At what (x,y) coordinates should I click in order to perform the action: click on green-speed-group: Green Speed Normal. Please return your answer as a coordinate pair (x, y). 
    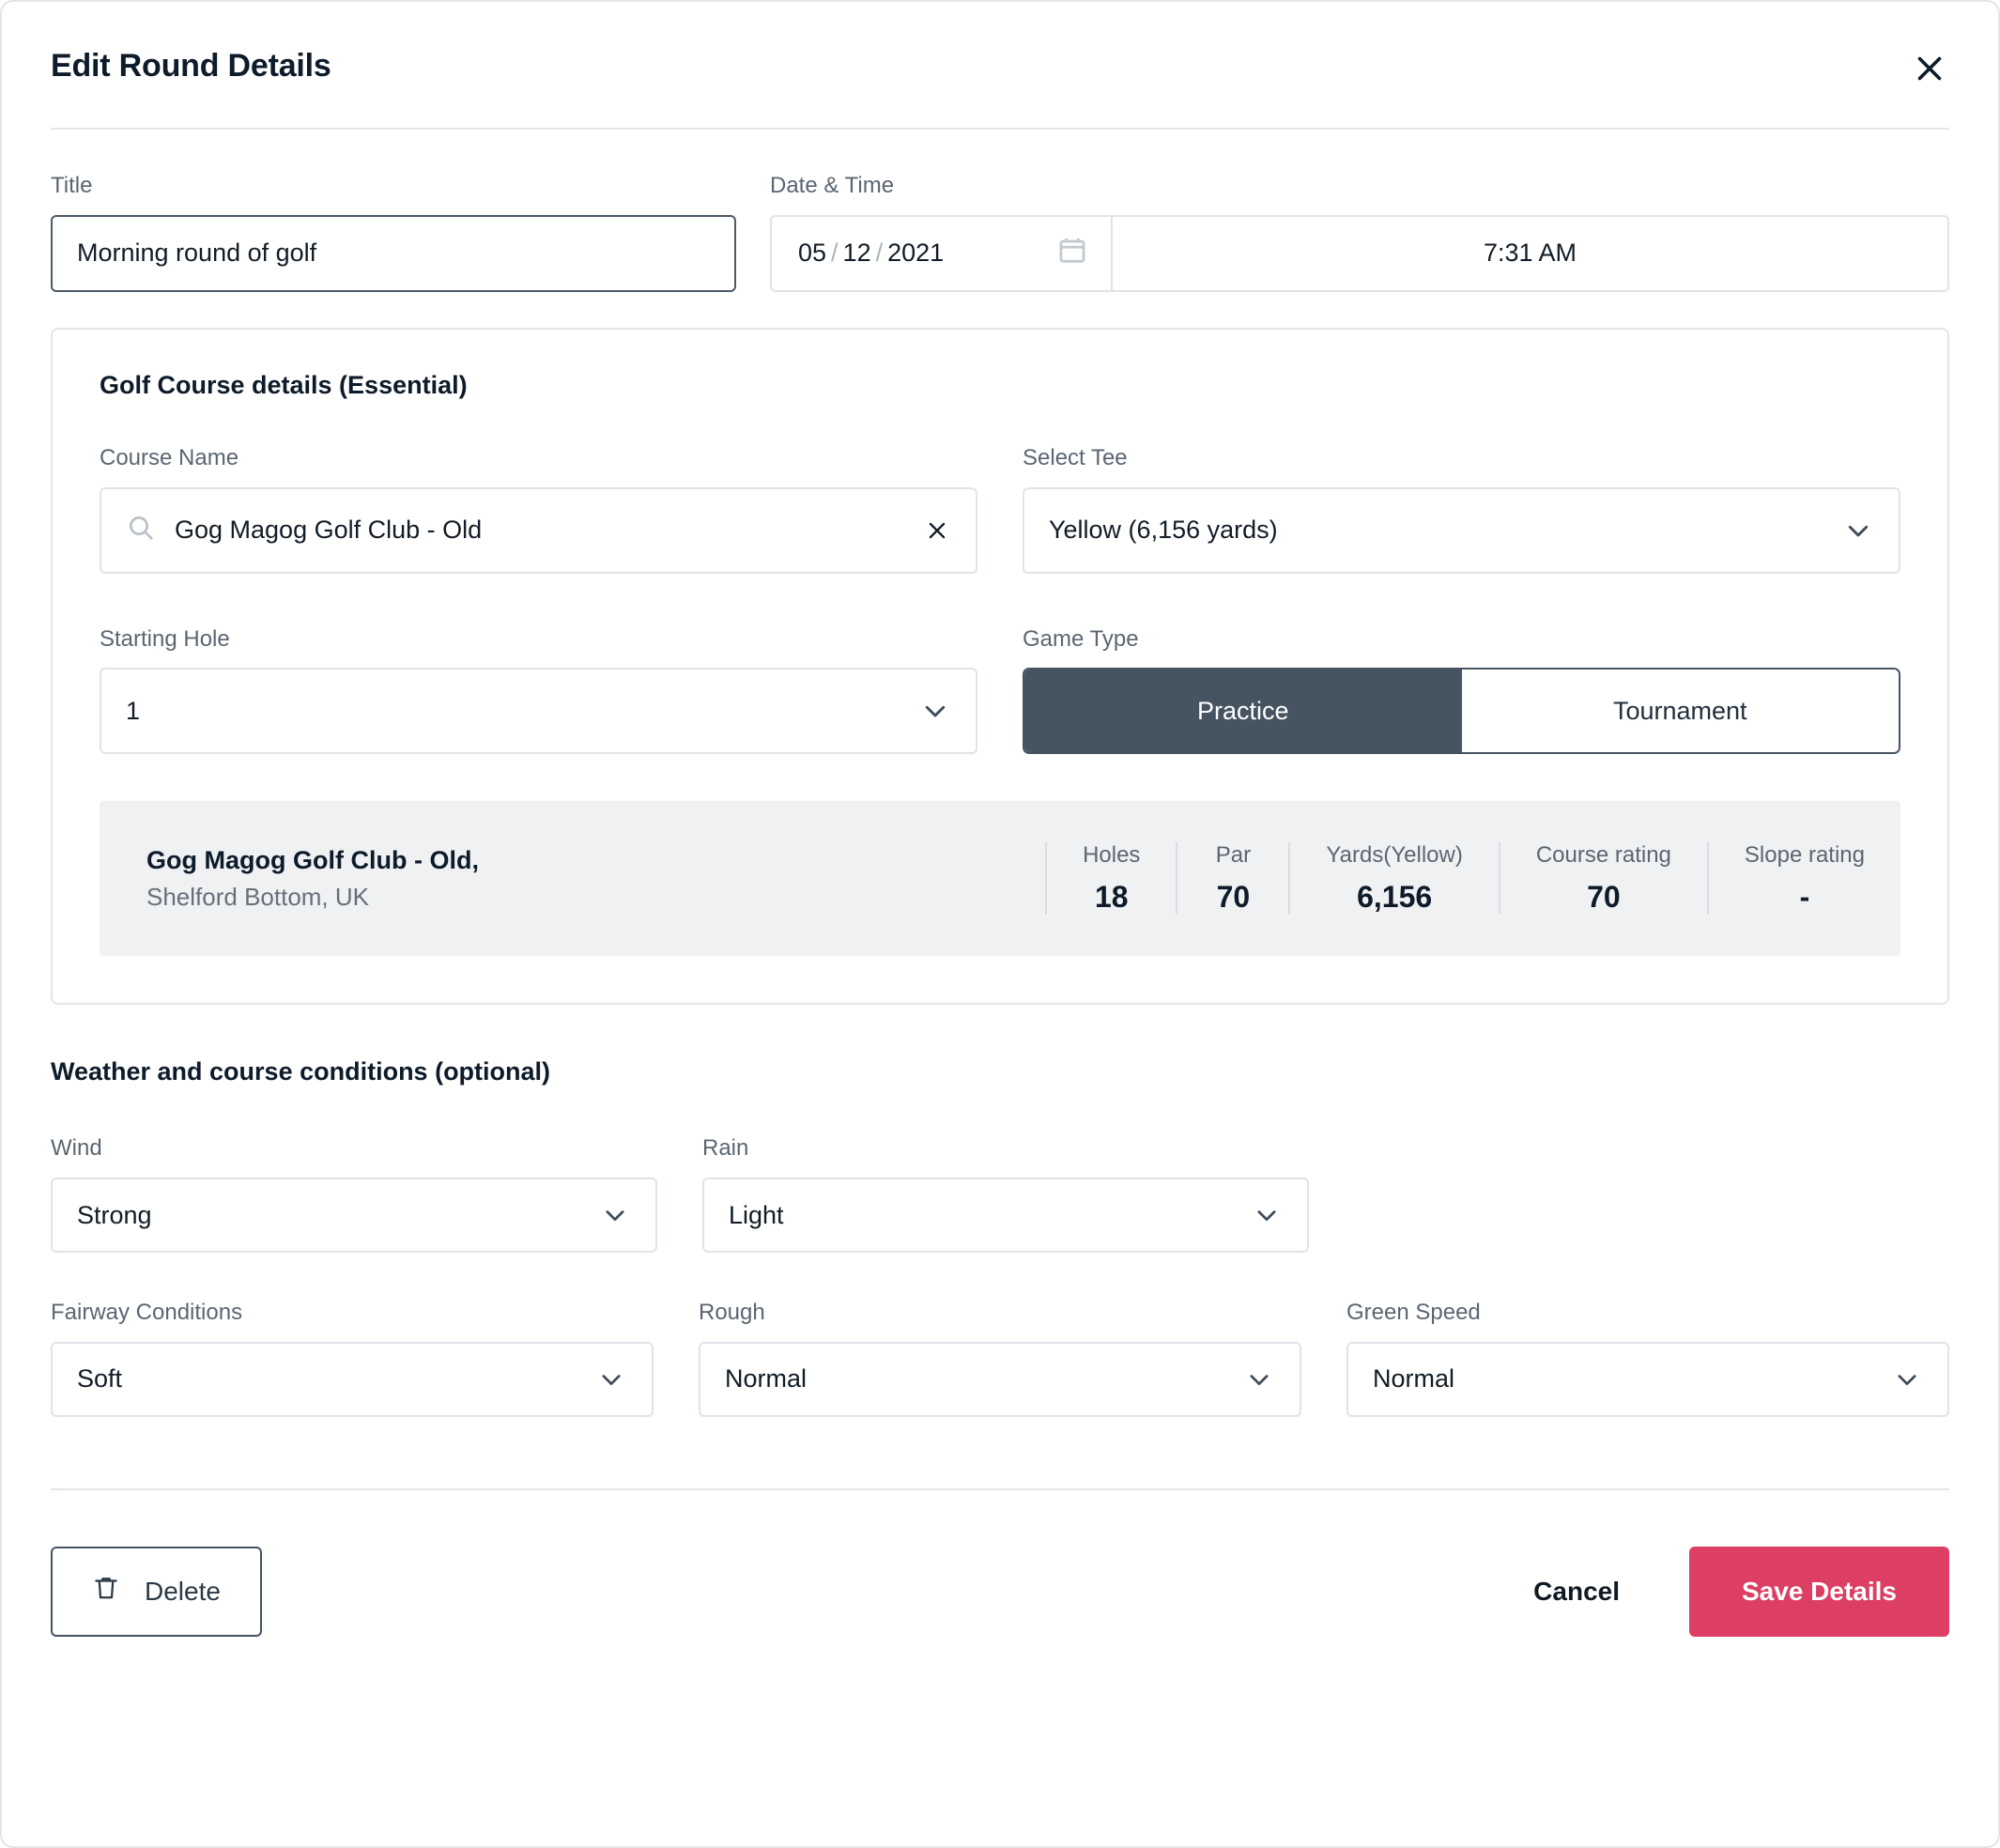
    Looking at the image, I should click on (1647, 1358).